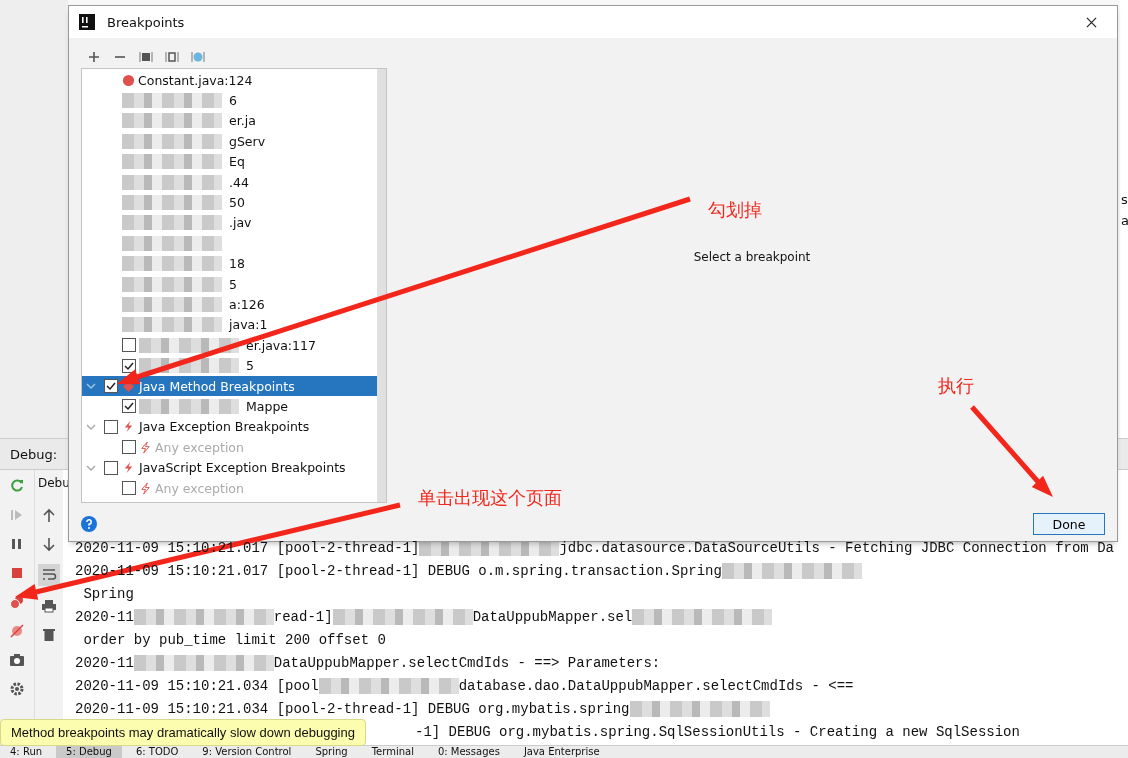 Image resolution: width=1128 pixels, height=758 pixels. I want to click on log-text: DataUppubMapper.selectCmdIds - ==> Parameters:, so click(467, 662).